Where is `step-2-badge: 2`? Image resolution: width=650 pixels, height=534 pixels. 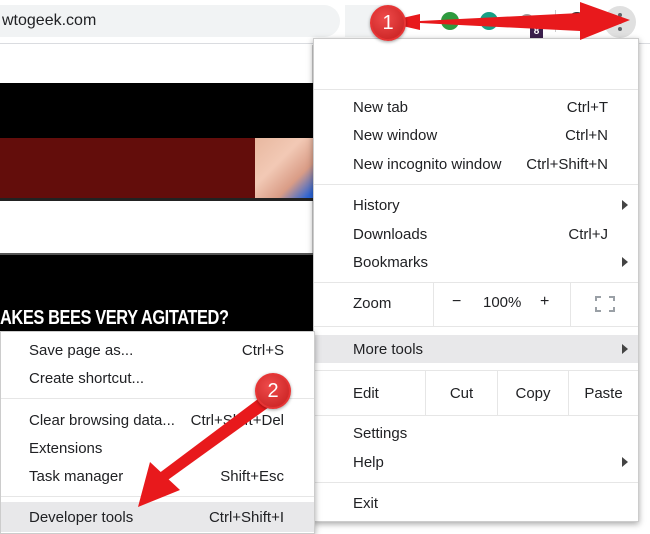 step-2-badge: 2 is located at coordinates (273, 391).